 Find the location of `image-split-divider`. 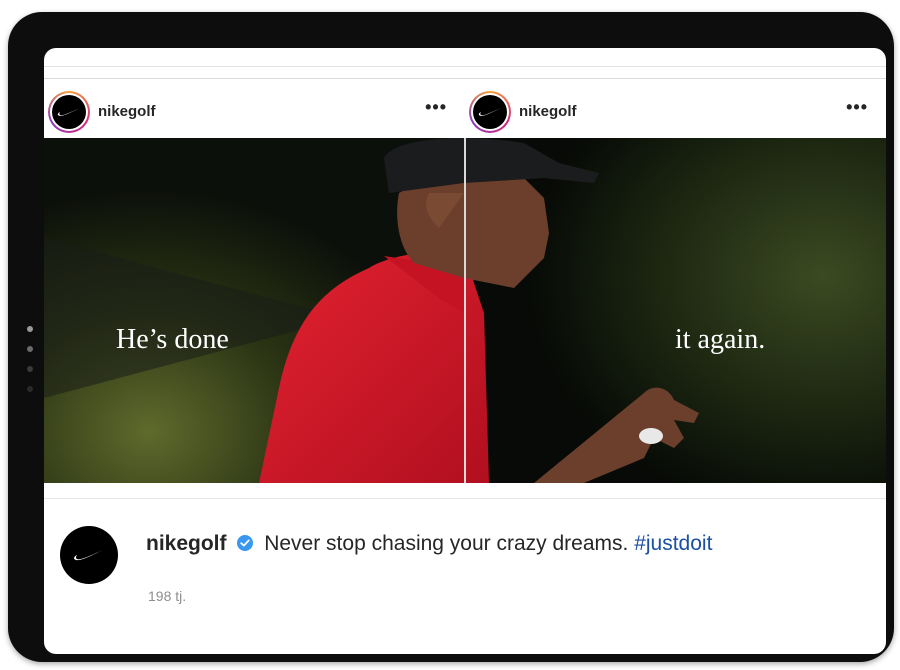

image-split-divider is located at coordinates (465, 310).